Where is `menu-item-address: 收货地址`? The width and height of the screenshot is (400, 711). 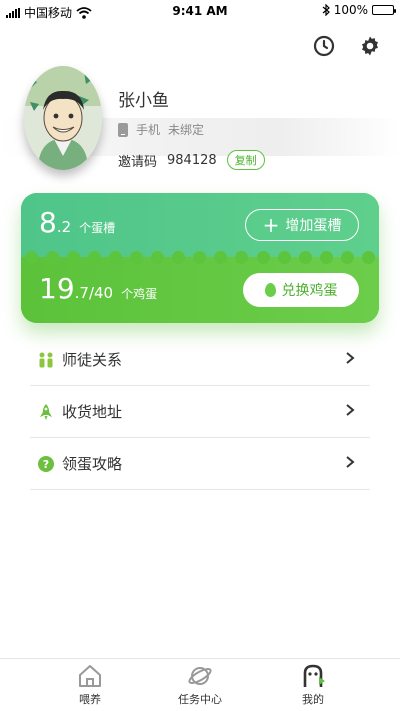 menu-item-address: 收货地址 is located at coordinates (200, 412).